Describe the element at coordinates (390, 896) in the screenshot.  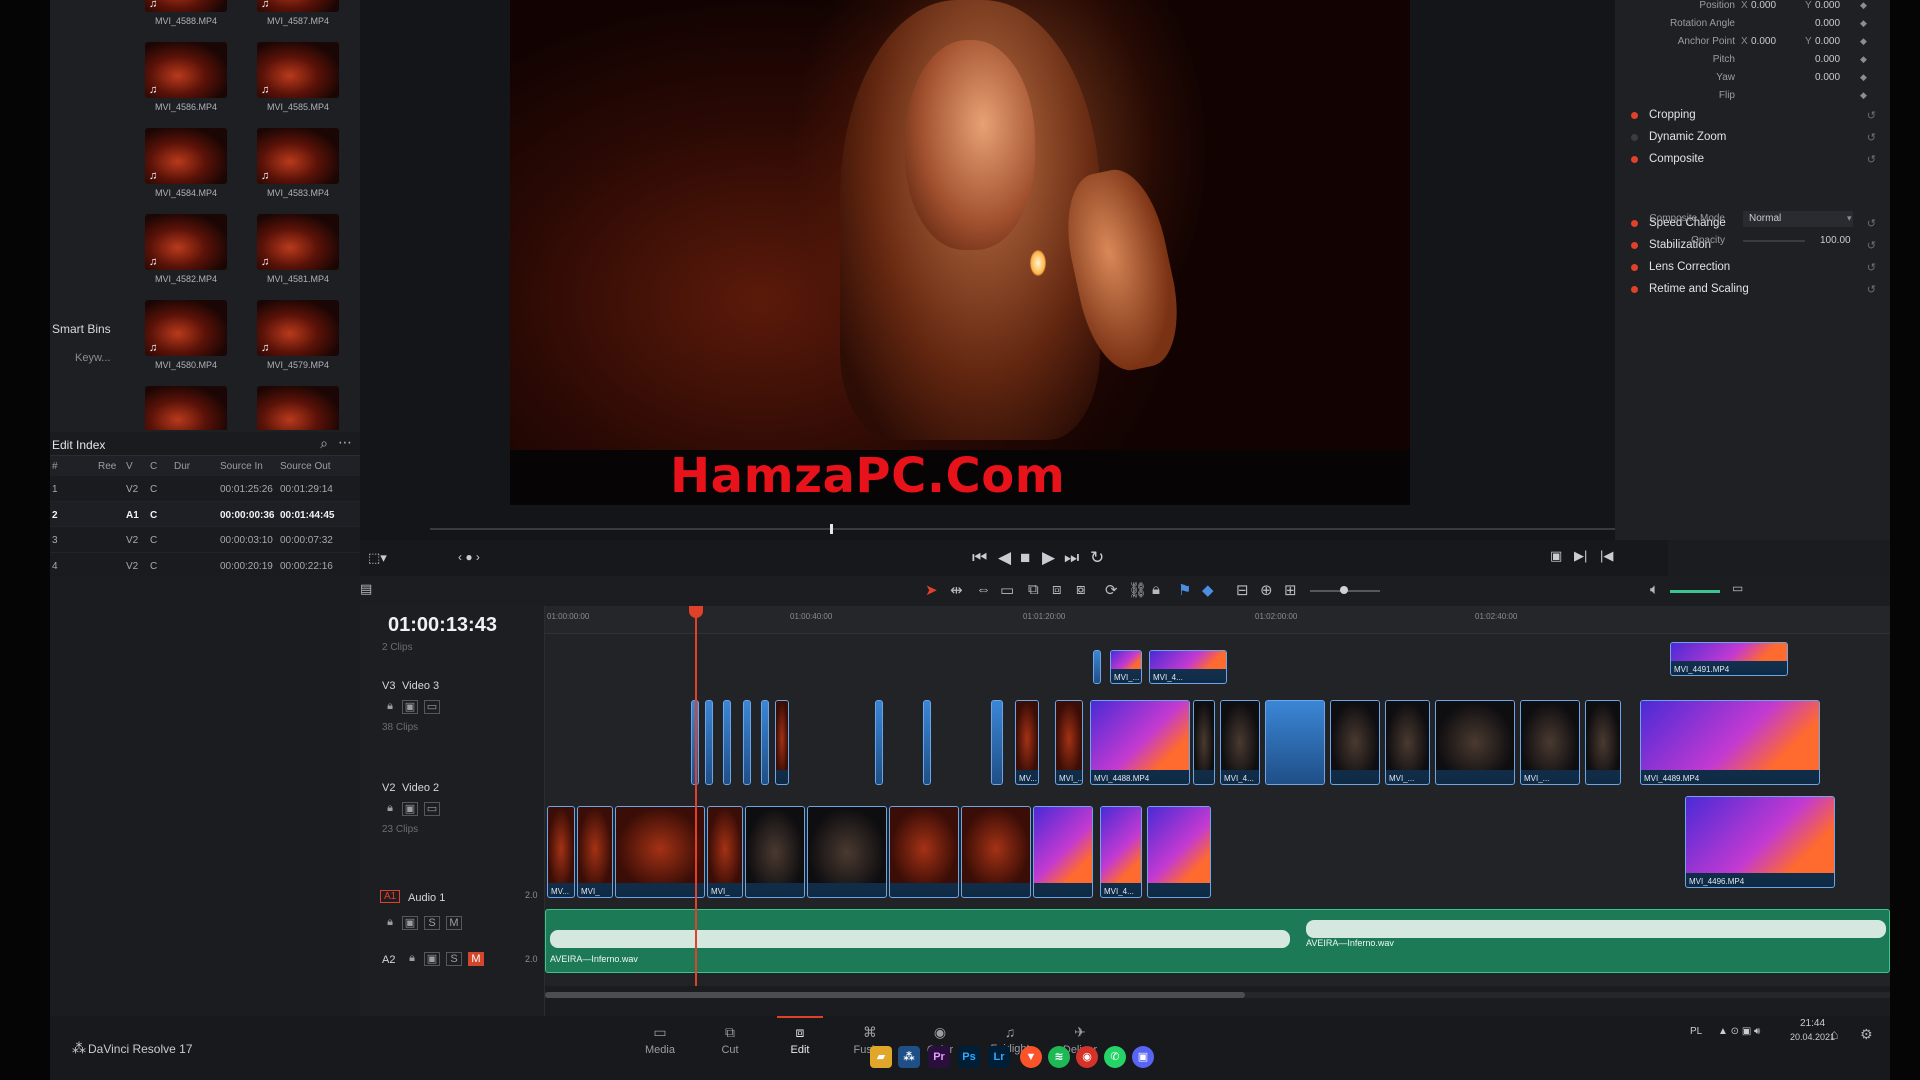
I see `track-id-a1: A1` at that location.